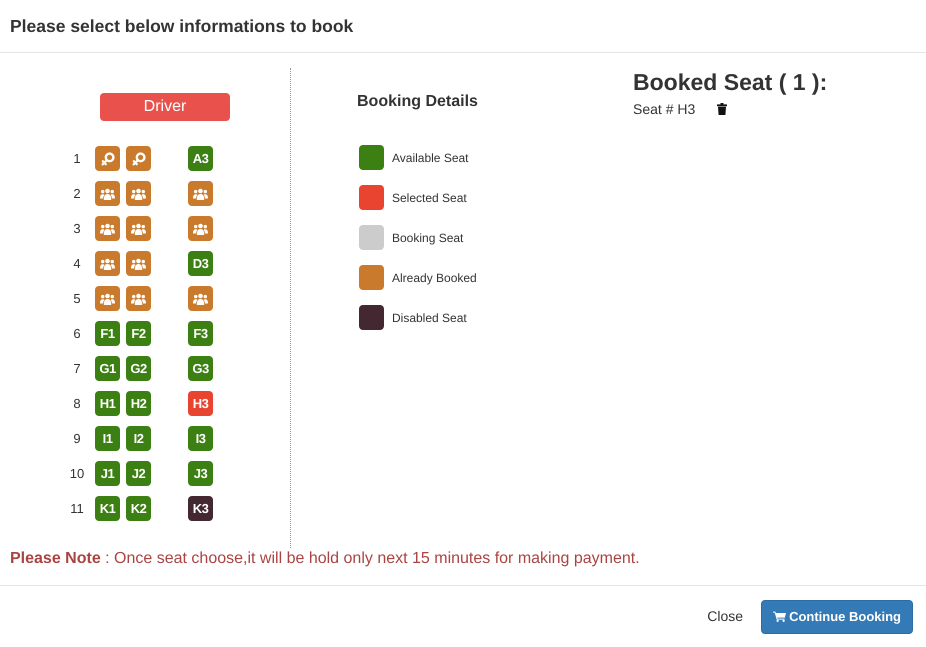 The width and height of the screenshot is (926, 647). I want to click on row-number: 2, so click(77, 194).